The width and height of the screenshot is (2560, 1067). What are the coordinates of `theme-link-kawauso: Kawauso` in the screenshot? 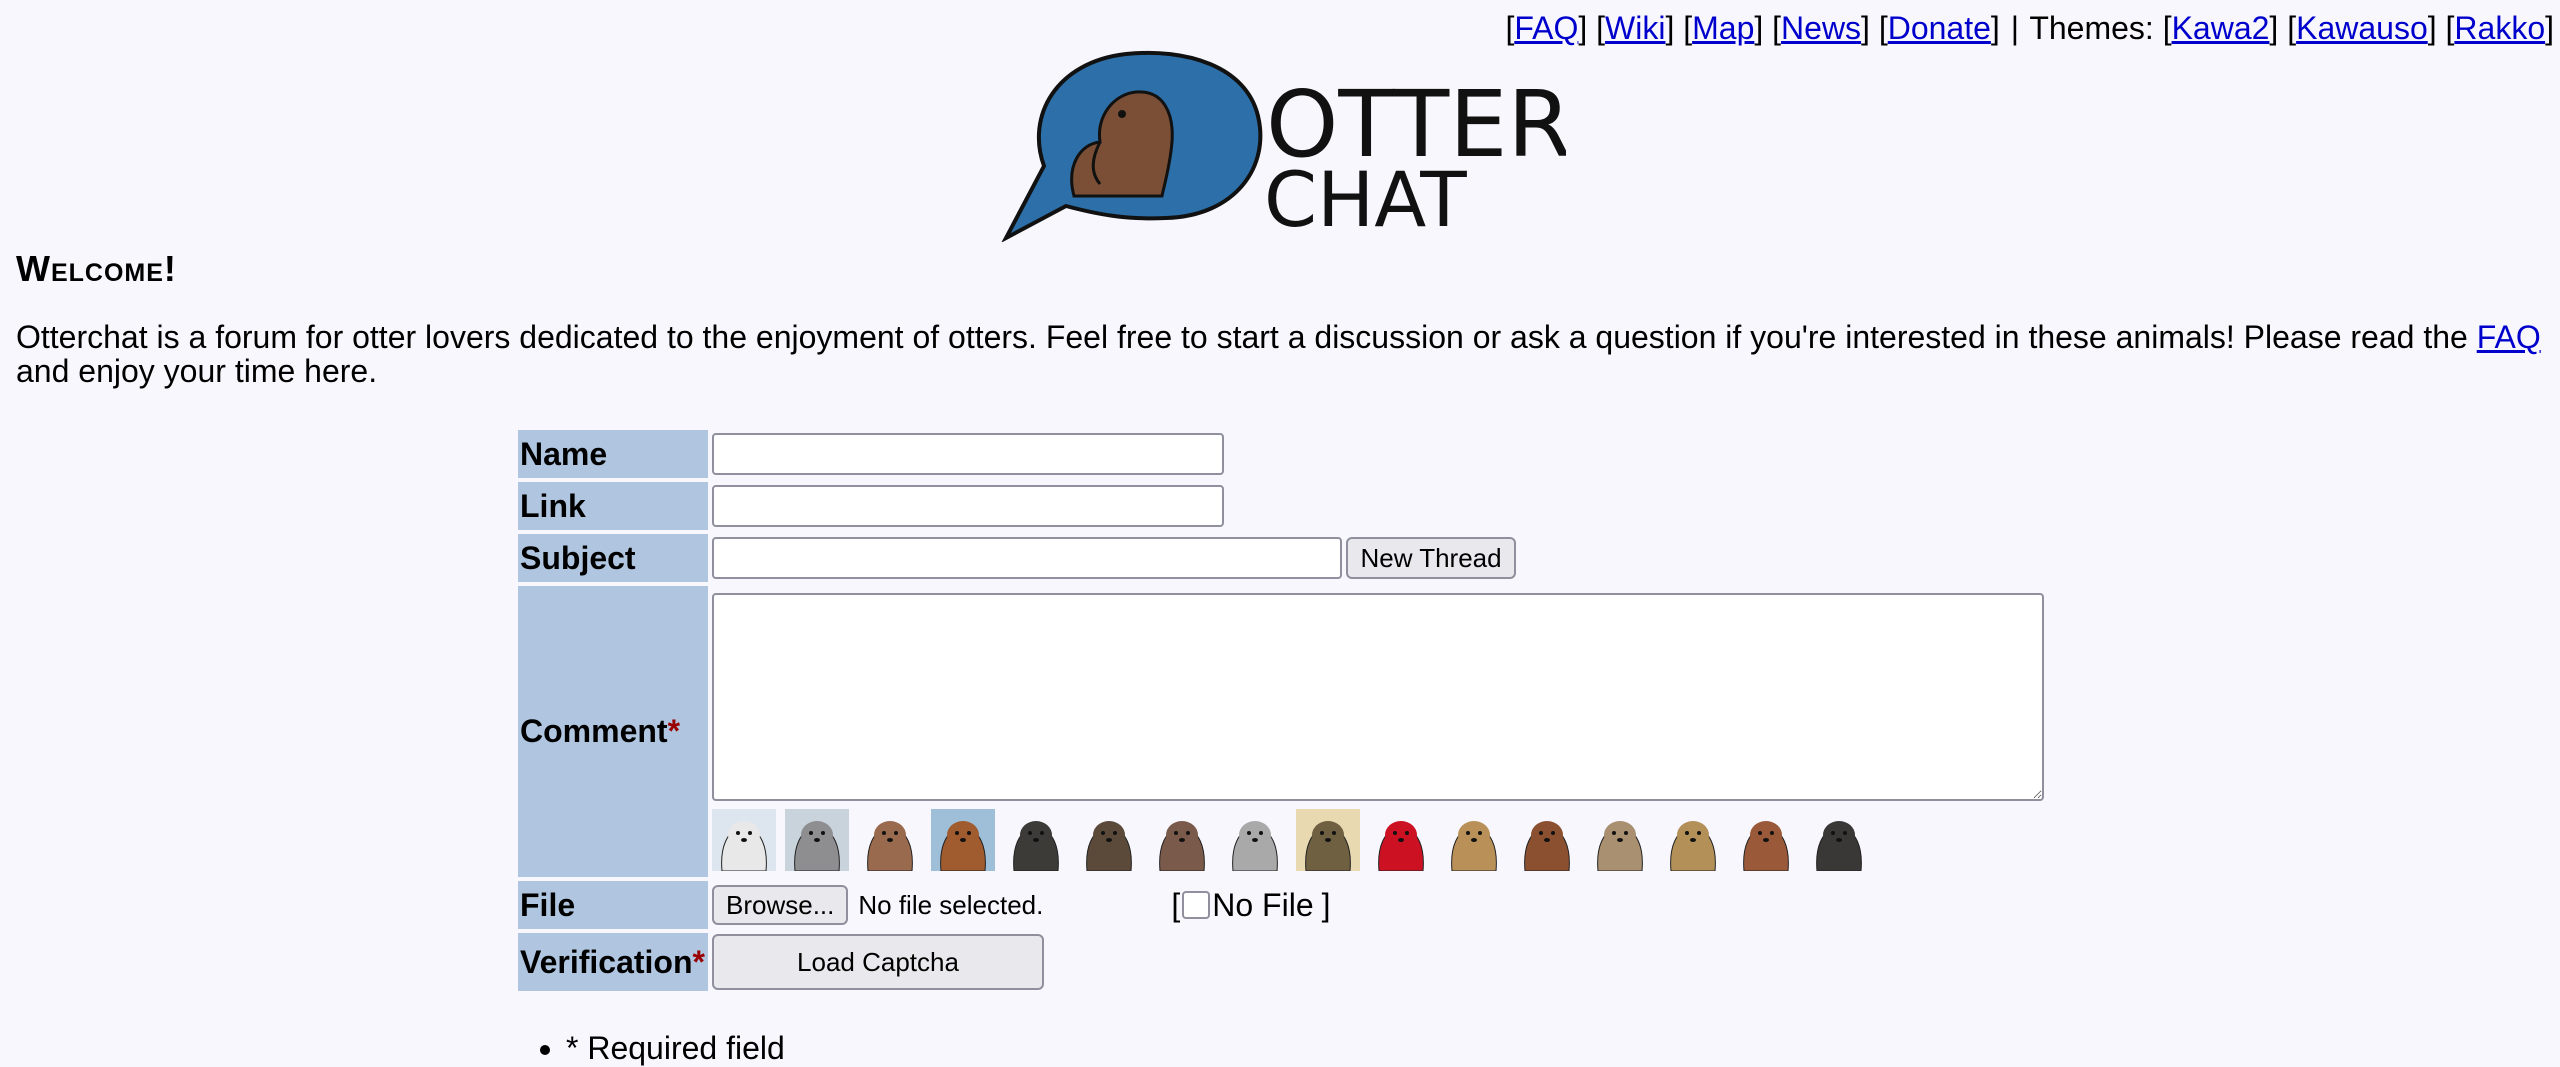 It's located at (2362, 28).